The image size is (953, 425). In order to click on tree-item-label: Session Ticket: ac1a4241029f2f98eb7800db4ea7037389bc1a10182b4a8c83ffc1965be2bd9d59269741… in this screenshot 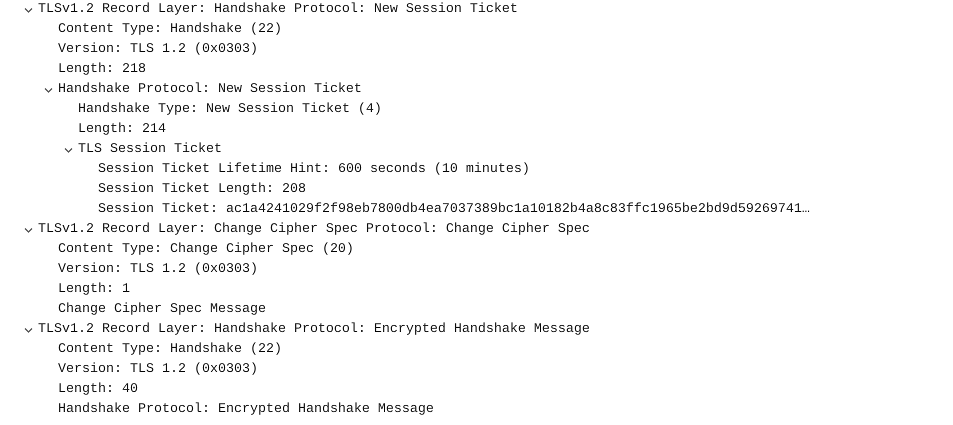, I will do `click(454, 210)`.